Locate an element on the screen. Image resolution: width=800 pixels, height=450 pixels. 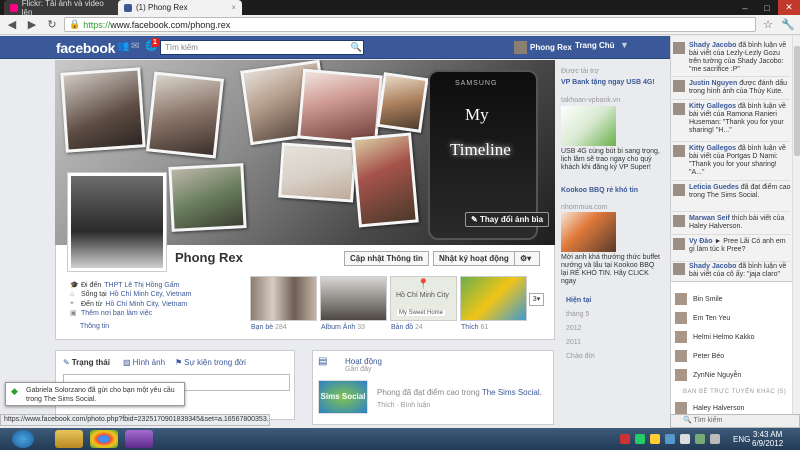
folder-icon is located at coordinates (69, 439).